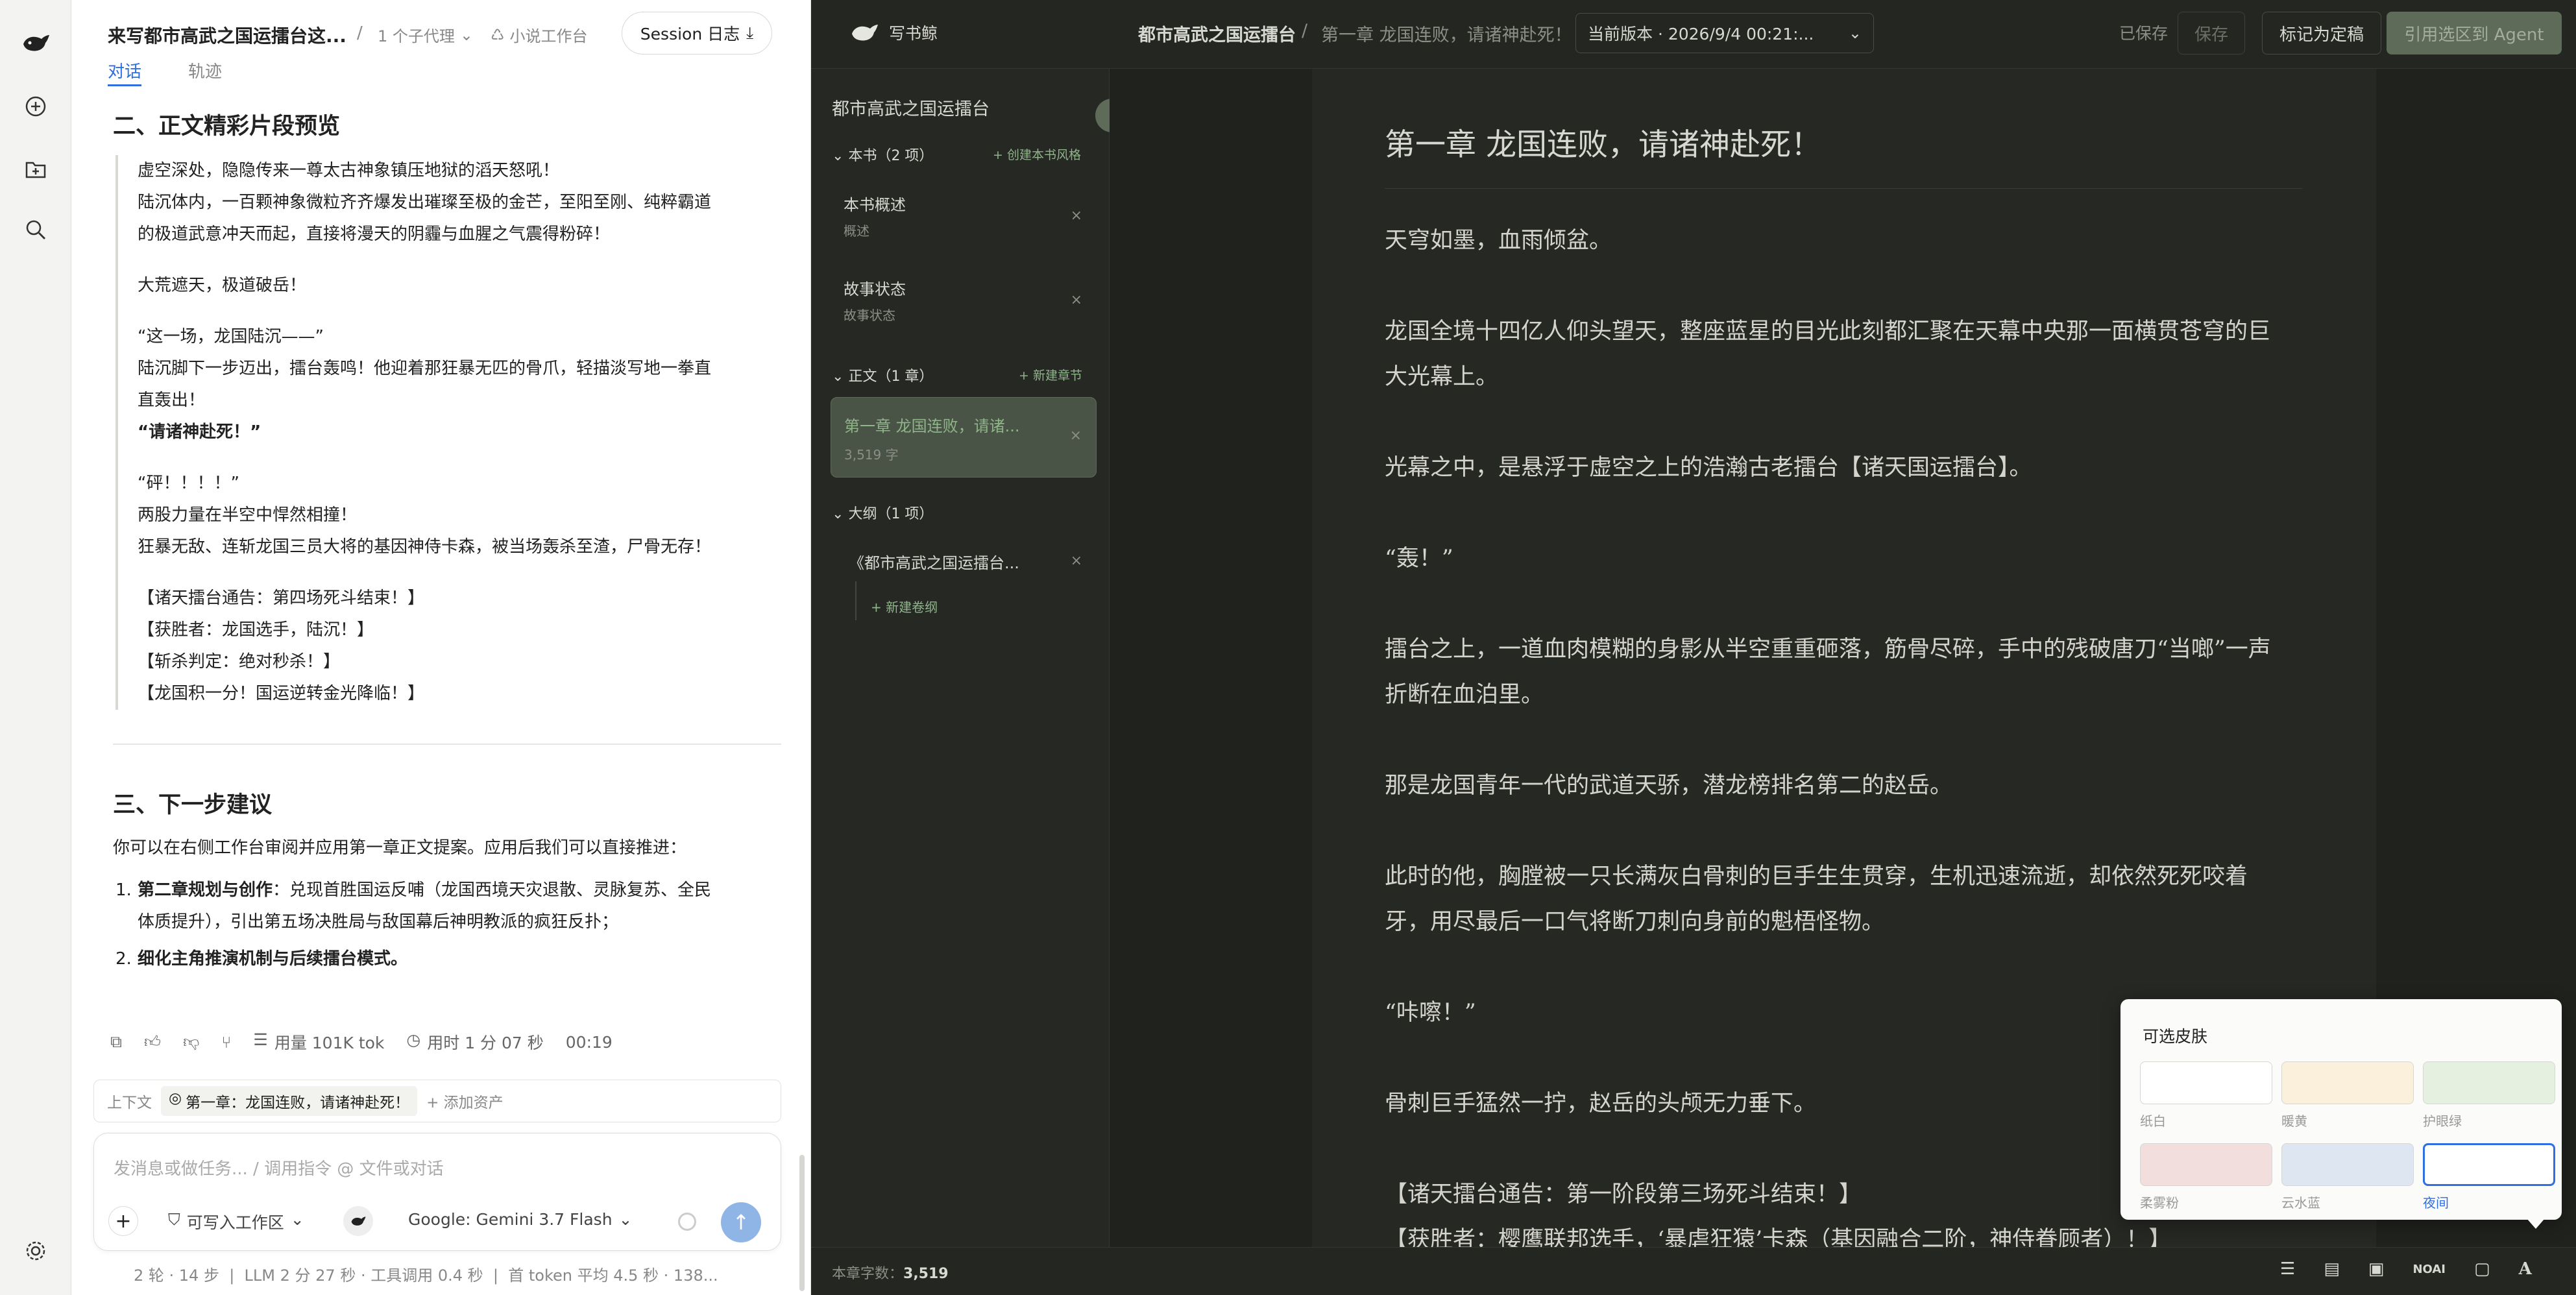 This screenshot has width=2576, height=1295. I want to click on message-input: 发消息或做任务... / 调用指令 @ 文件或对话, so click(279, 1168).